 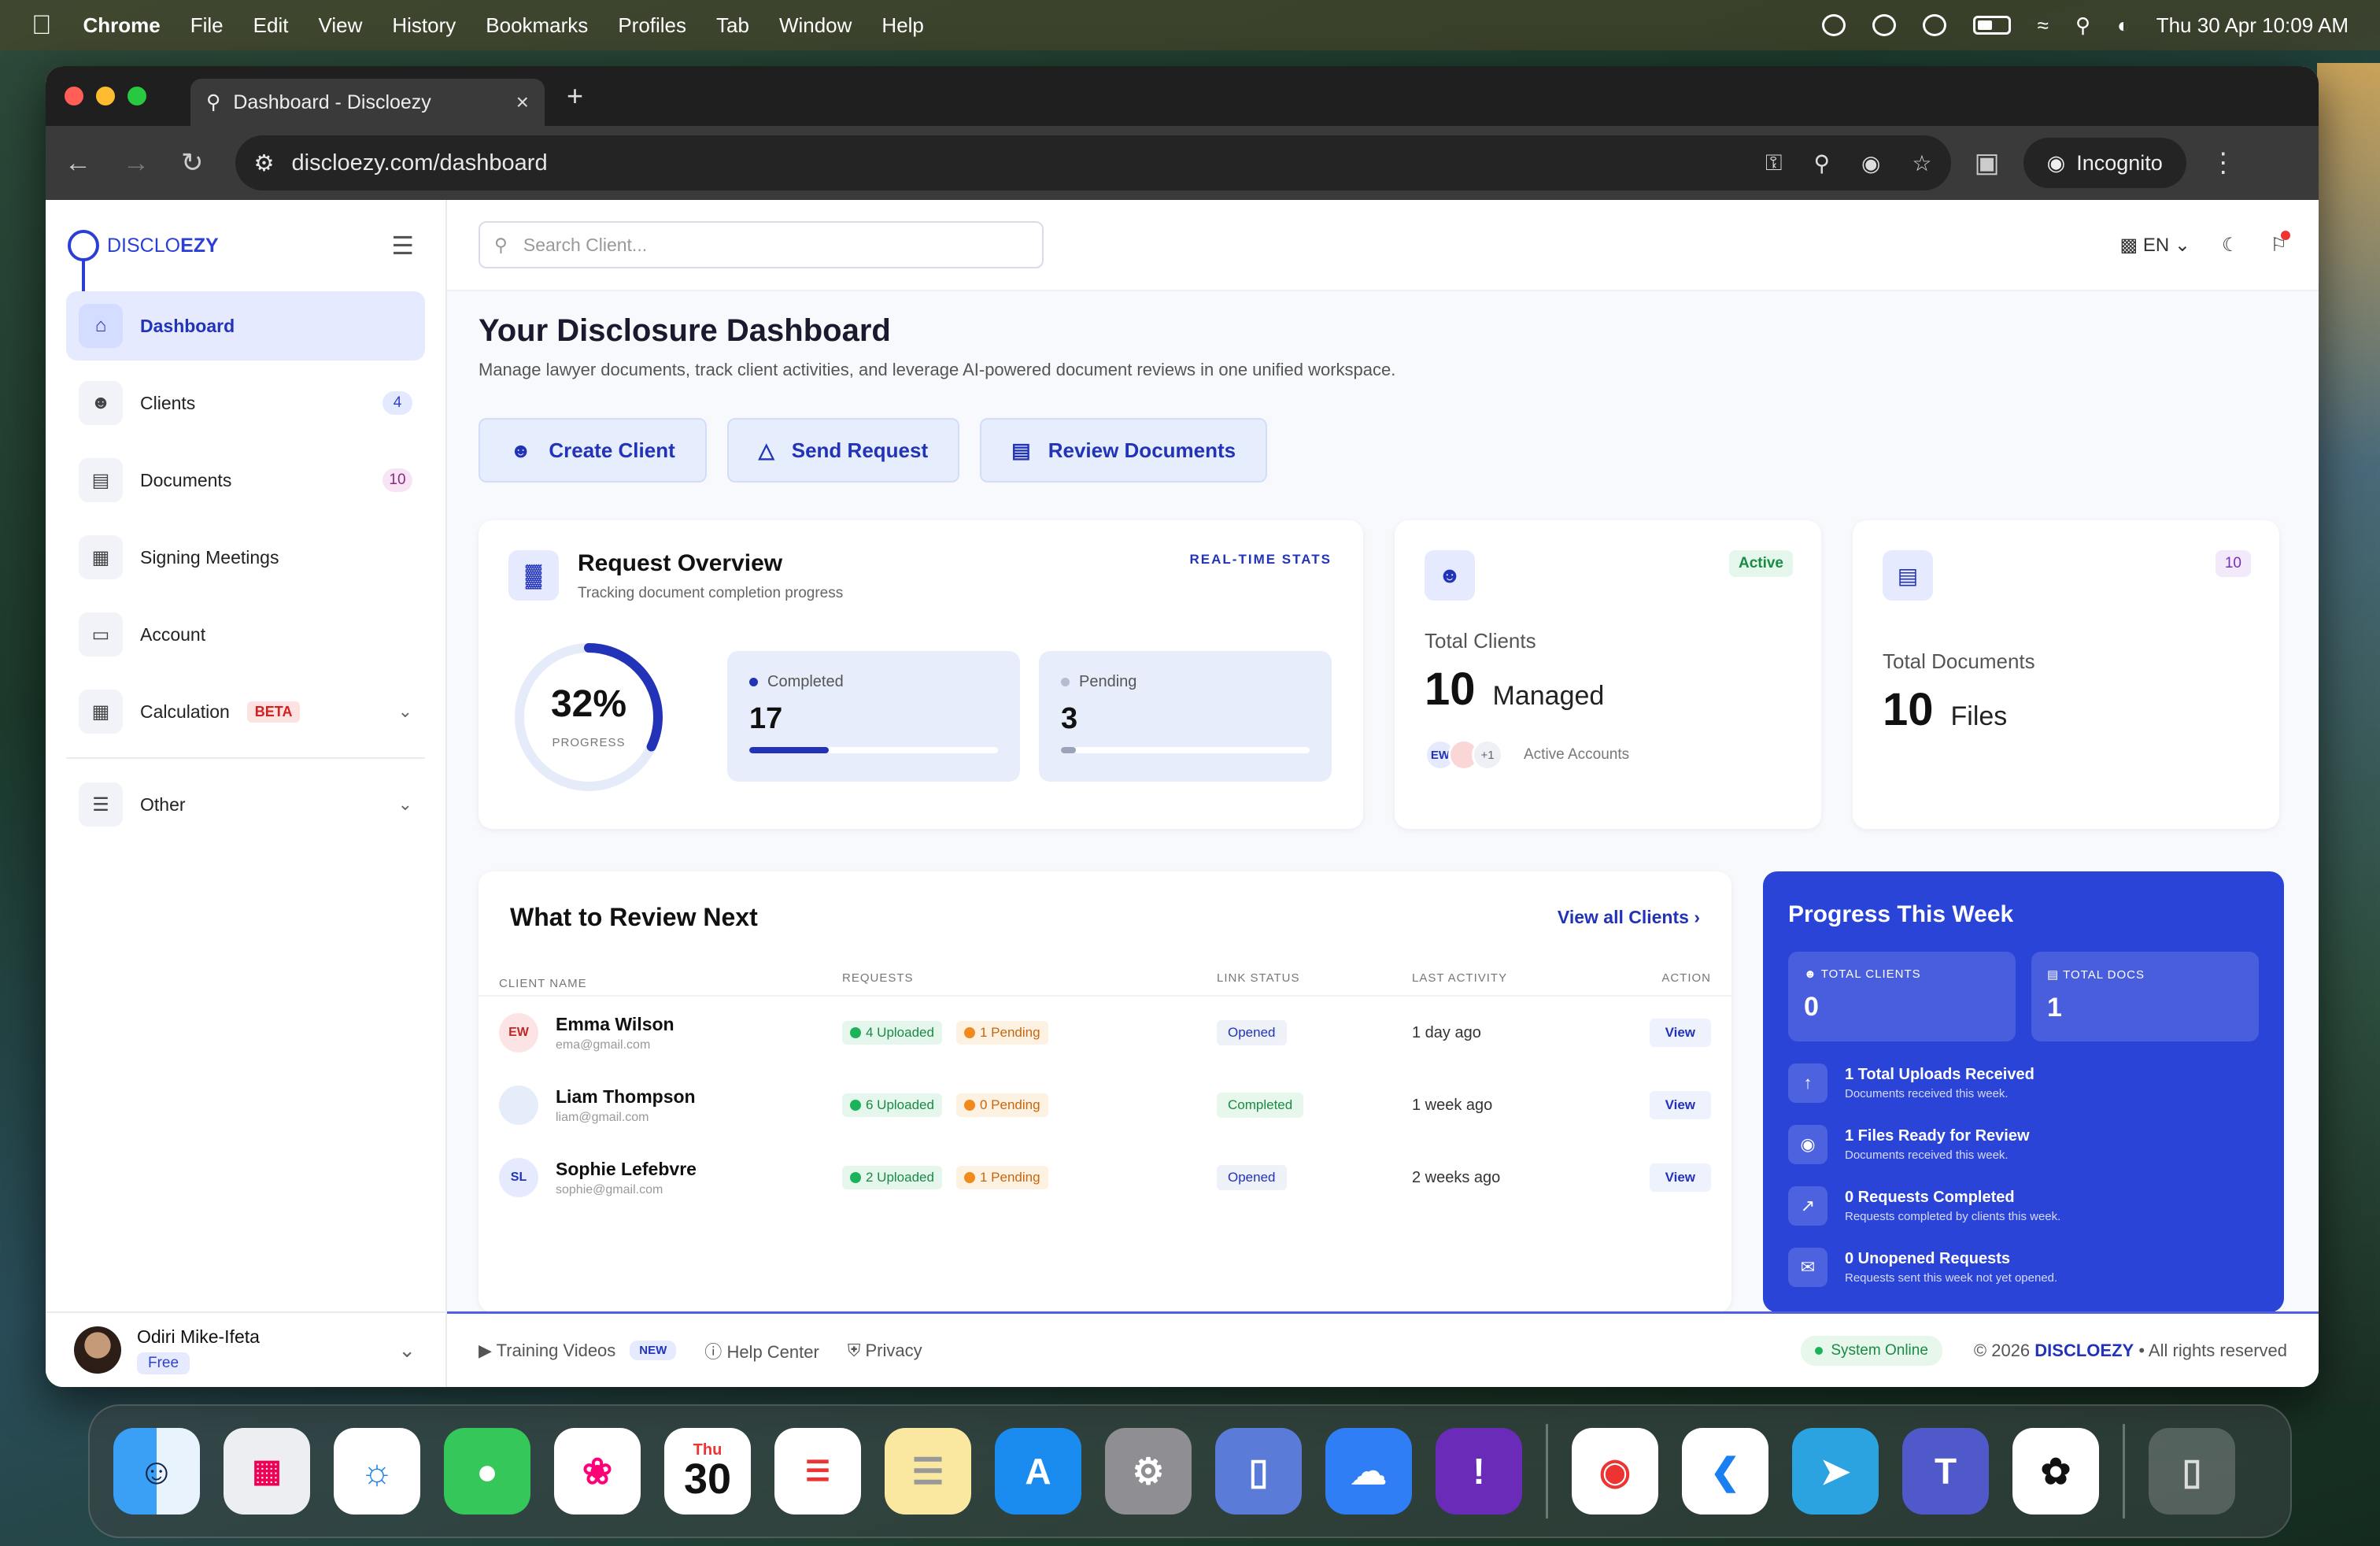 I want to click on vpn-status-icon, so click(x=1934, y=25).